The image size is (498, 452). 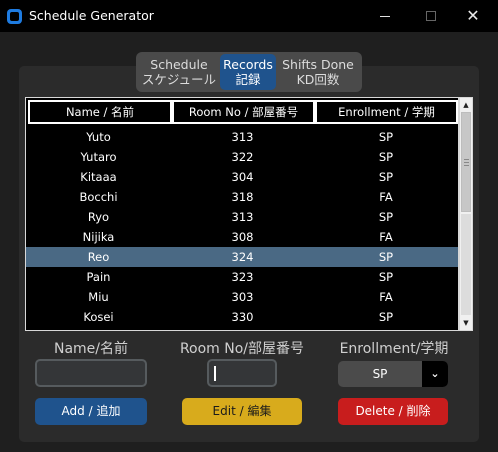 I want to click on column-header-room: Room No / 部屋番号, so click(x=243, y=112).